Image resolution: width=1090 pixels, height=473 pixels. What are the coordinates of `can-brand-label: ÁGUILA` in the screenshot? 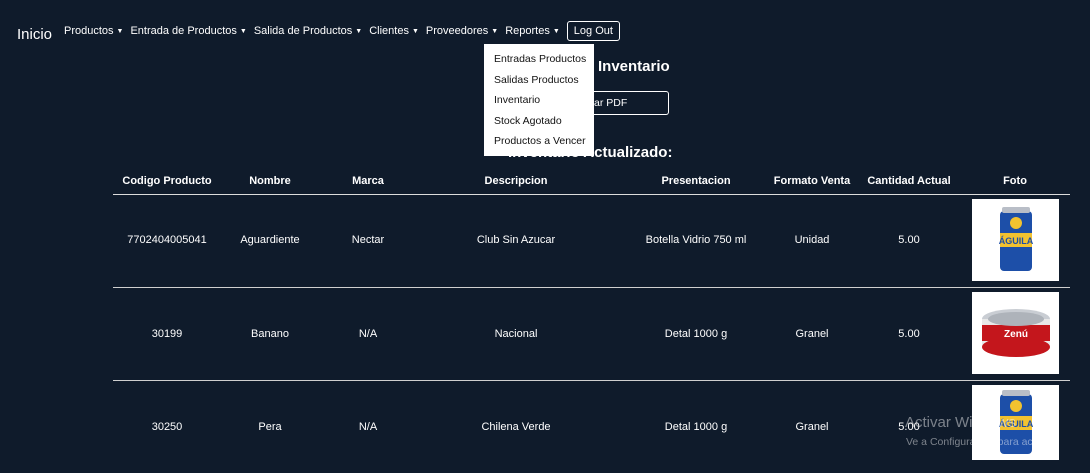 It's located at (1015, 241).